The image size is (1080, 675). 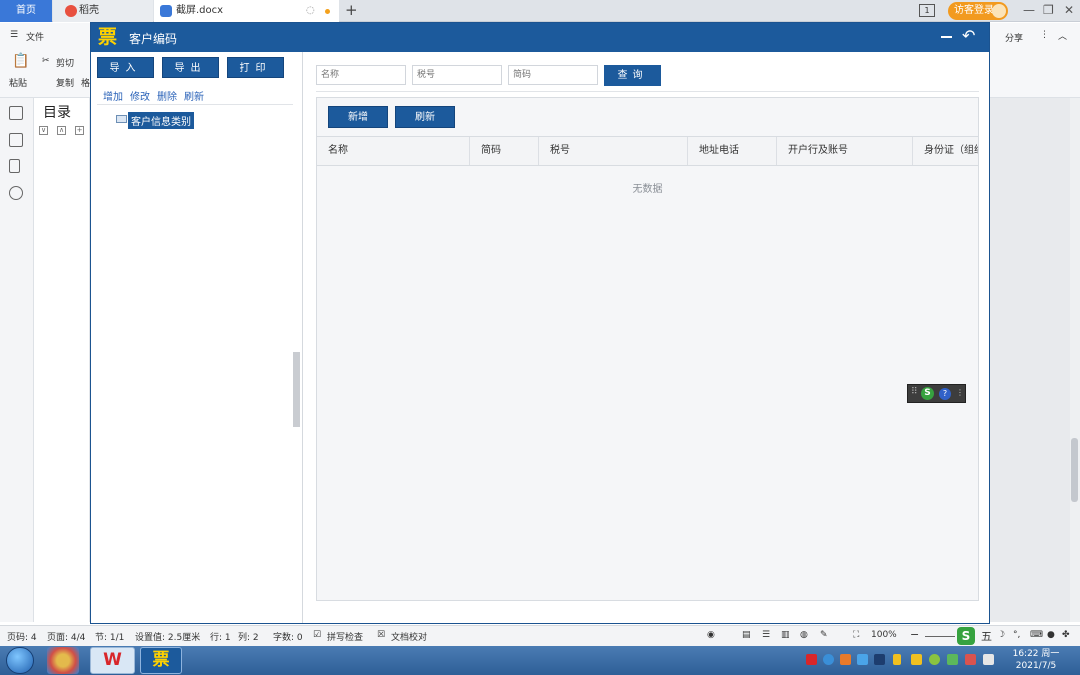 What do you see at coordinates (112, 660) in the screenshot?
I see `taskbar-wps-button: W` at bounding box center [112, 660].